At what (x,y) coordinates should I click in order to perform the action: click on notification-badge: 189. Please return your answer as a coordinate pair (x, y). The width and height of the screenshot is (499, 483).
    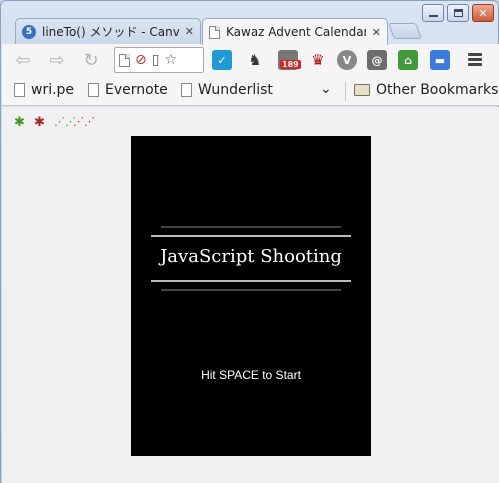
    Looking at the image, I should click on (290, 64).